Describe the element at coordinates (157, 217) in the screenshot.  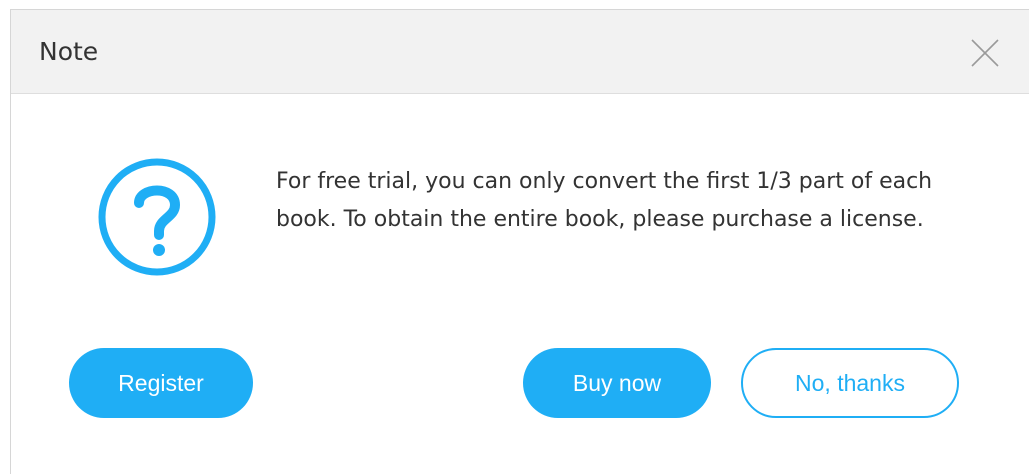
I see `question-circle-icon` at that location.